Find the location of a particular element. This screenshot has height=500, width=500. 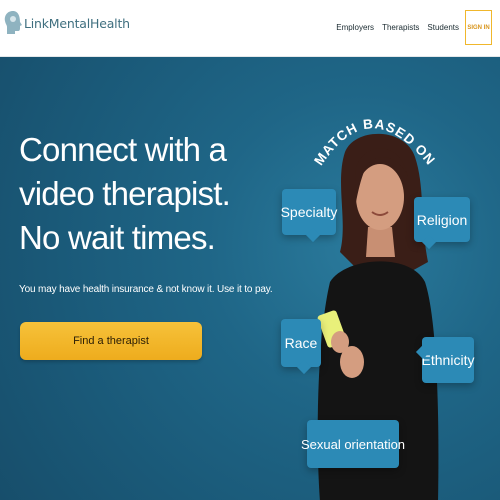

head-logo-icon is located at coordinates (13, 22).